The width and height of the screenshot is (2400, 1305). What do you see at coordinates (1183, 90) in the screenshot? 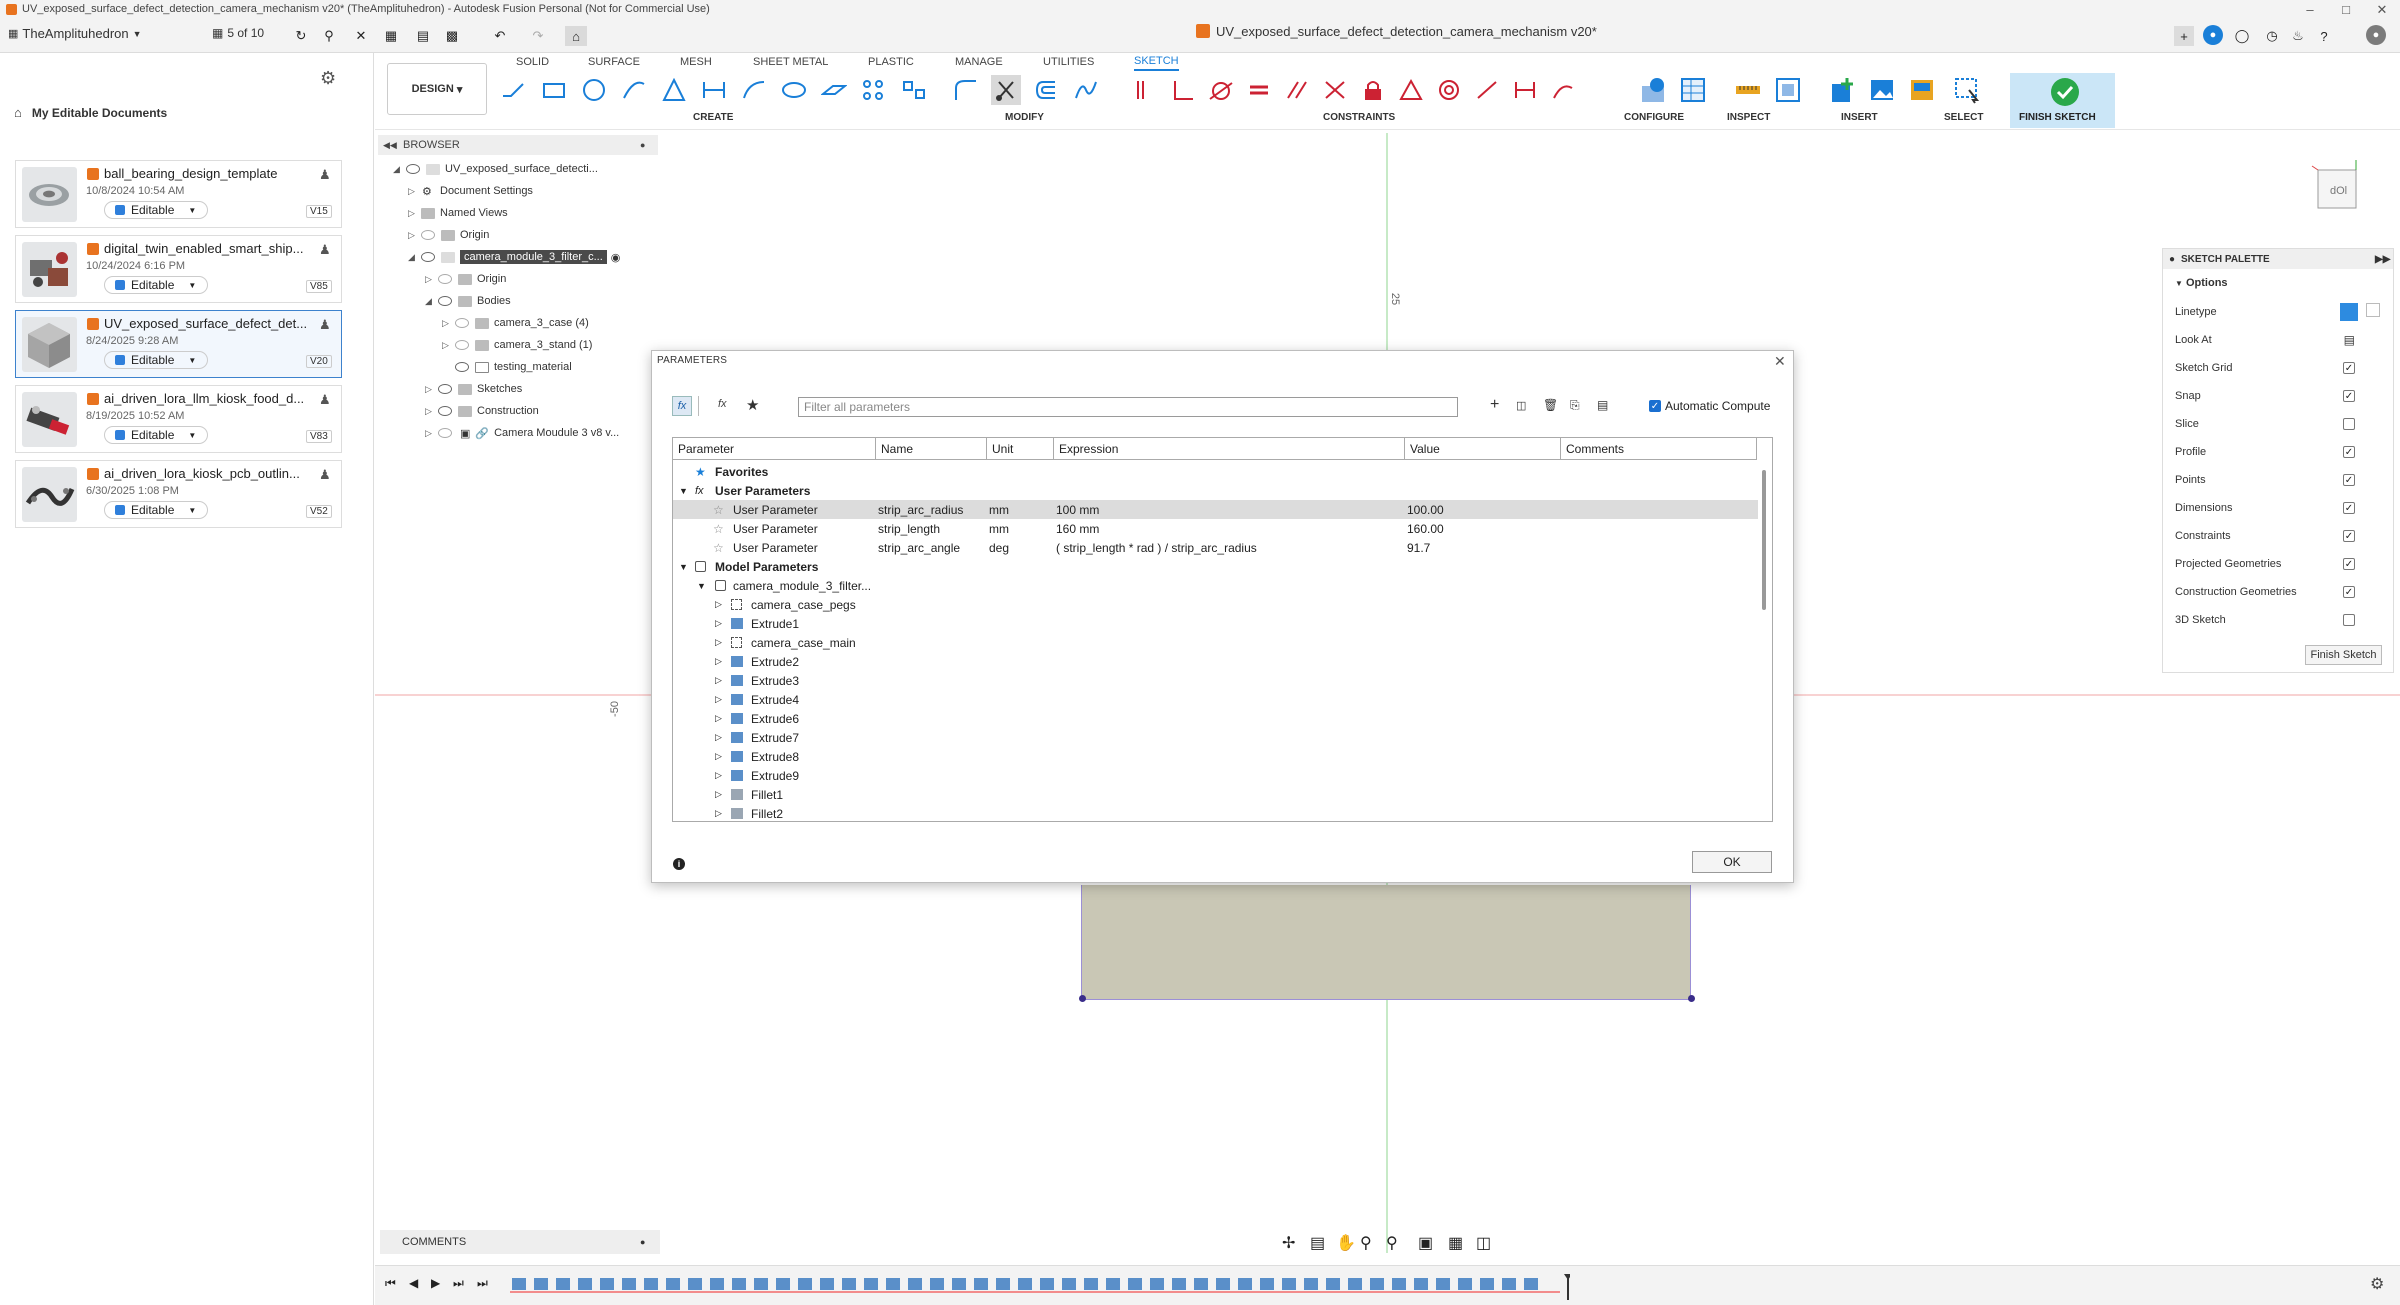
I see `perpendicular-constraint-icon` at bounding box center [1183, 90].